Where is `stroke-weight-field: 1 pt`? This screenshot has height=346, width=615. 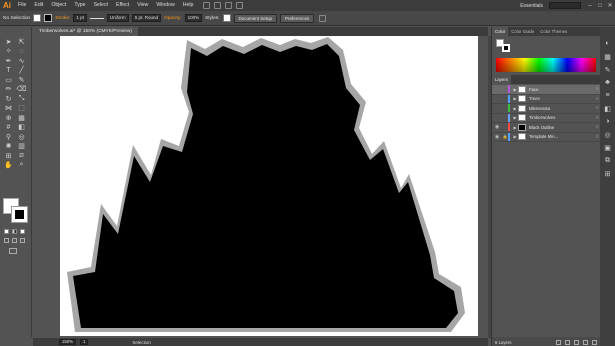 stroke-weight-field: 1 pt is located at coordinates (80, 18).